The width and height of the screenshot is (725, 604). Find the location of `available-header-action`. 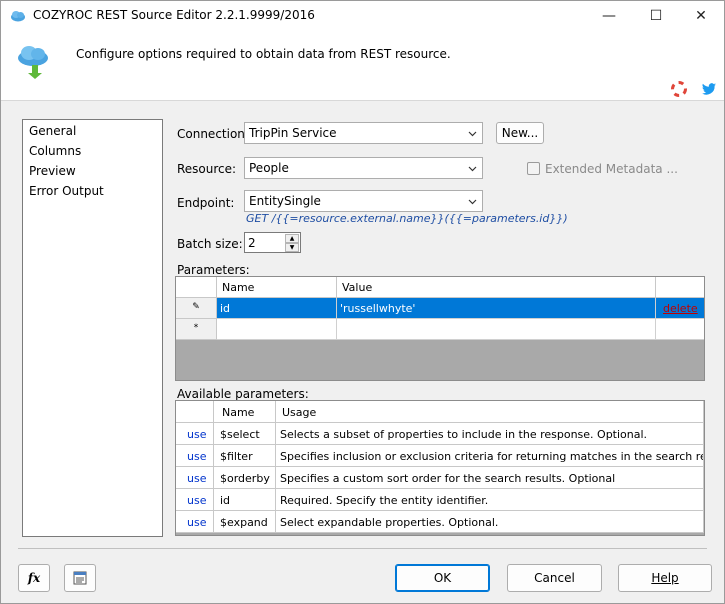

available-header-action is located at coordinates (195, 412).